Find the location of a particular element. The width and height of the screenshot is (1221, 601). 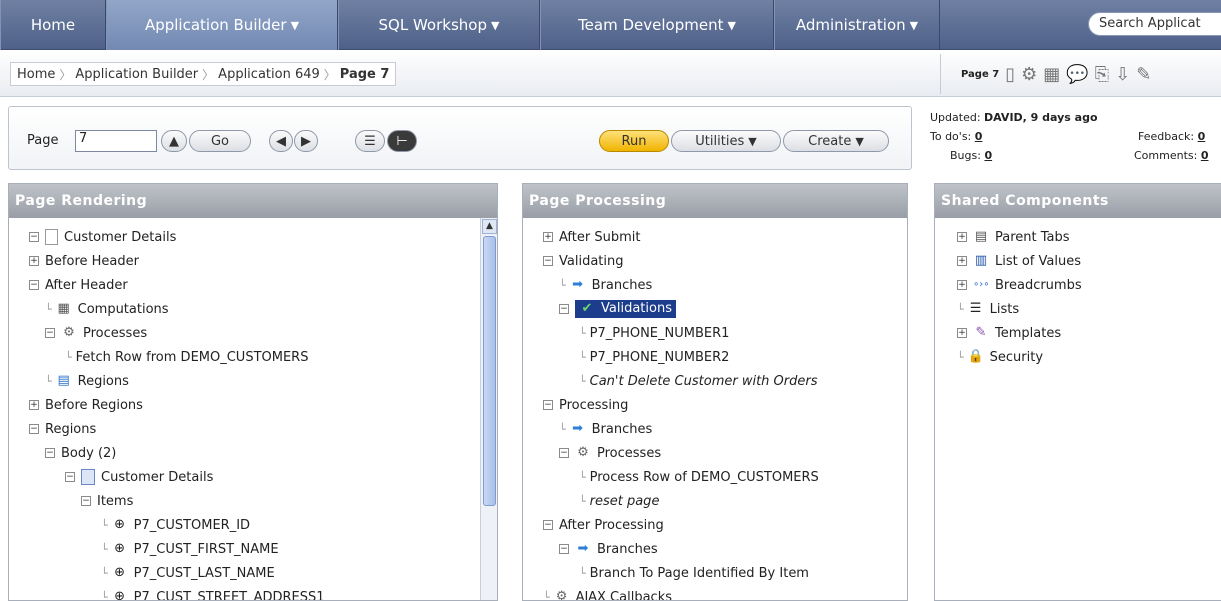

scroll-up-icon: ▲ is located at coordinates (489, 226).